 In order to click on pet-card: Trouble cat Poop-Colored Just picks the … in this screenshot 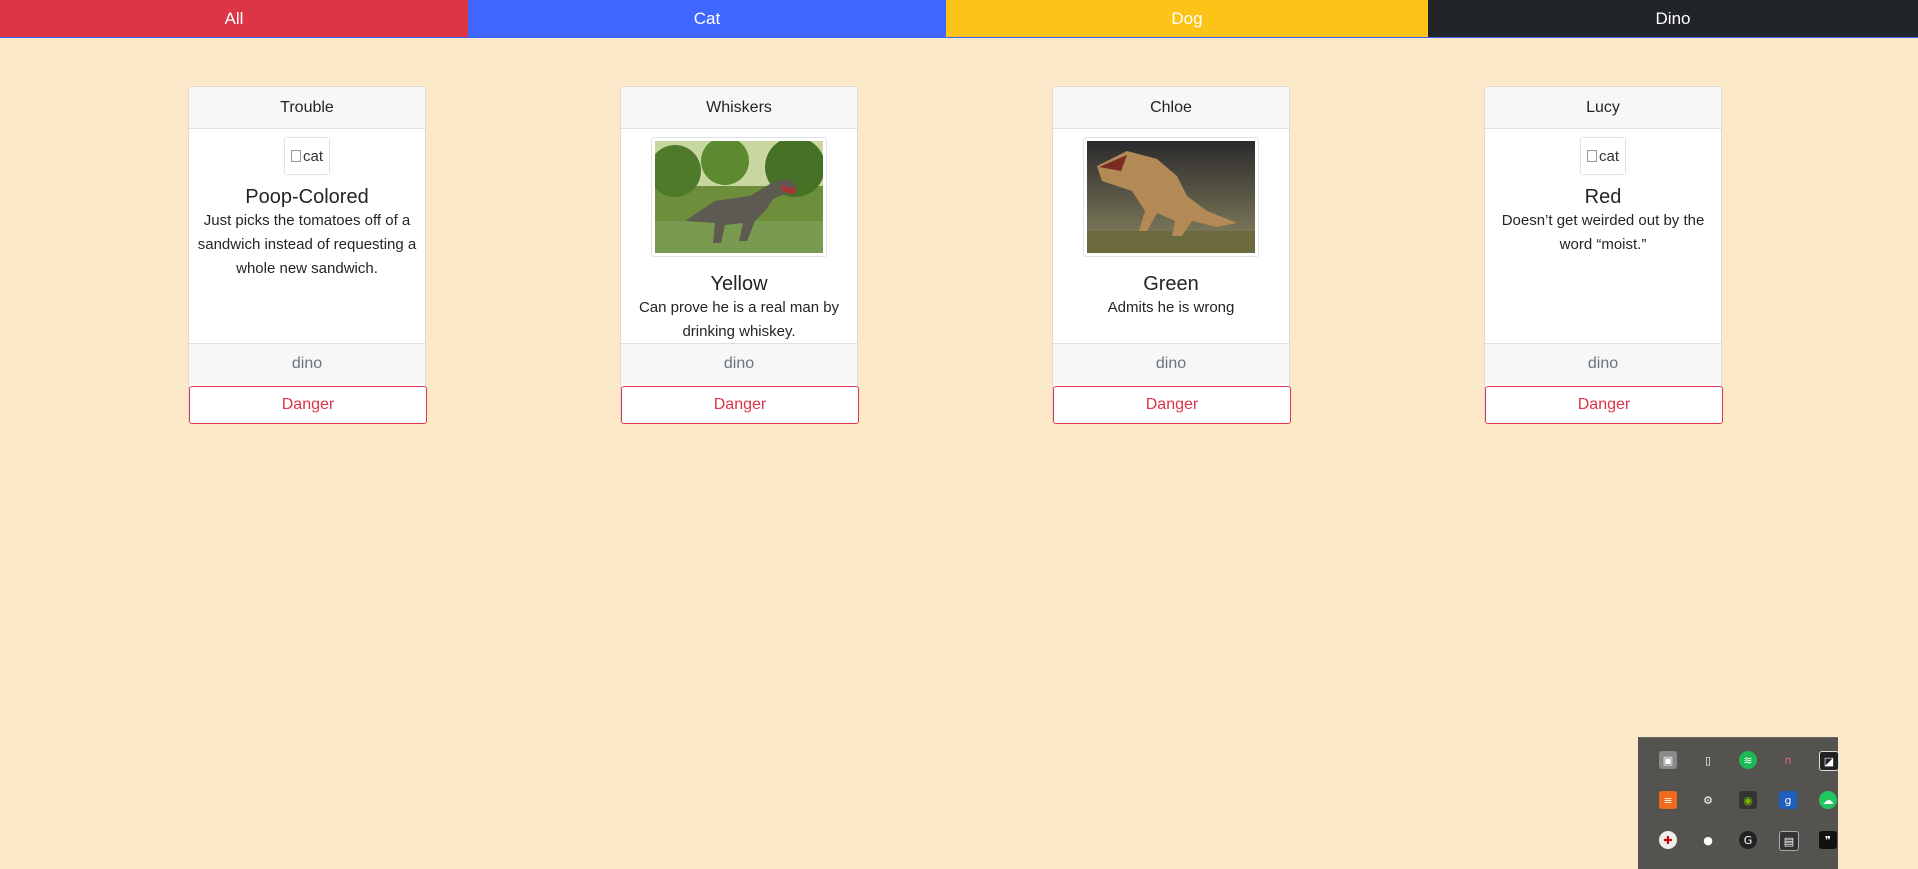, I will do `click(307, 255)`.